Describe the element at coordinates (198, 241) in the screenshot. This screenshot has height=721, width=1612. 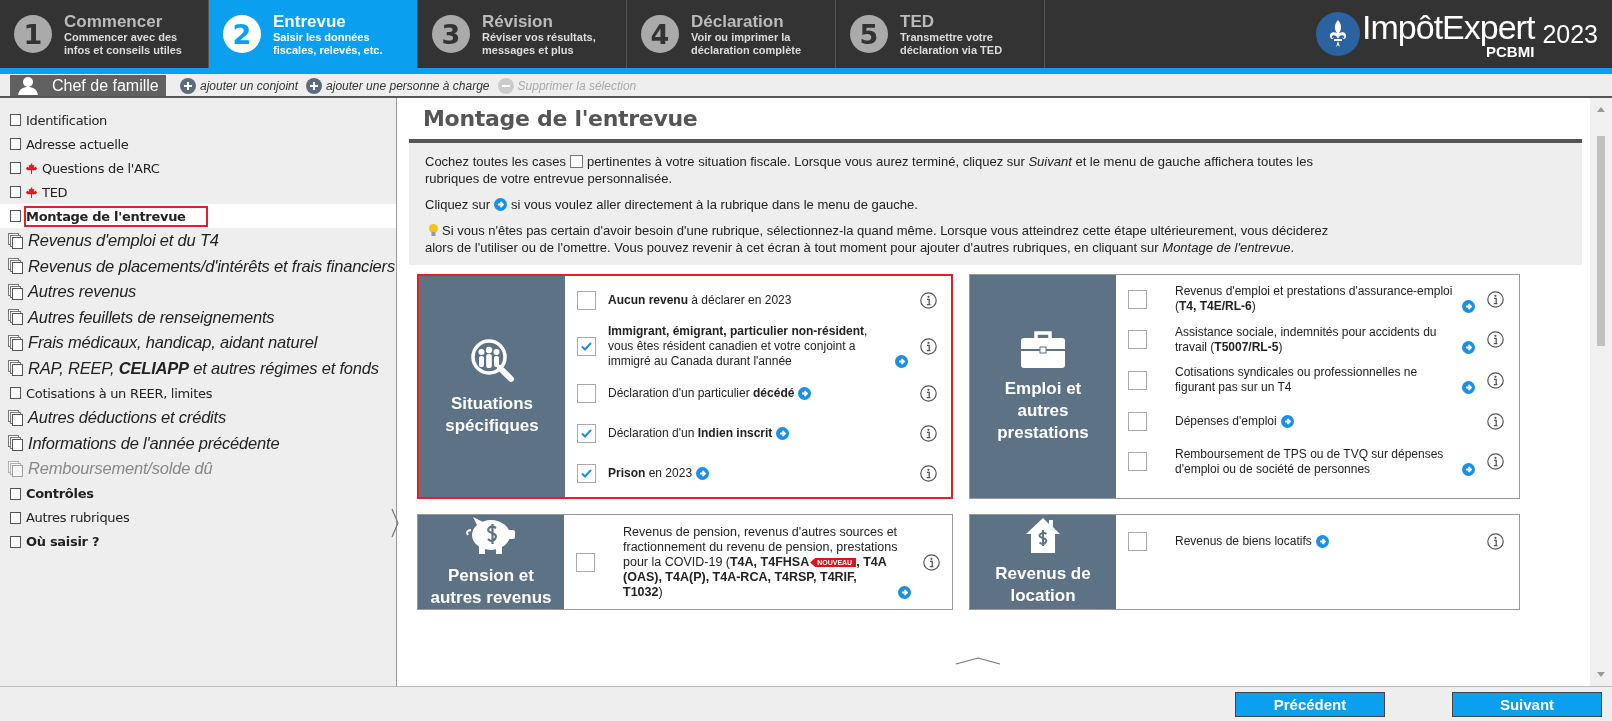
I see `sidebar-item: Revenus d'emploi et du T4` at that location.